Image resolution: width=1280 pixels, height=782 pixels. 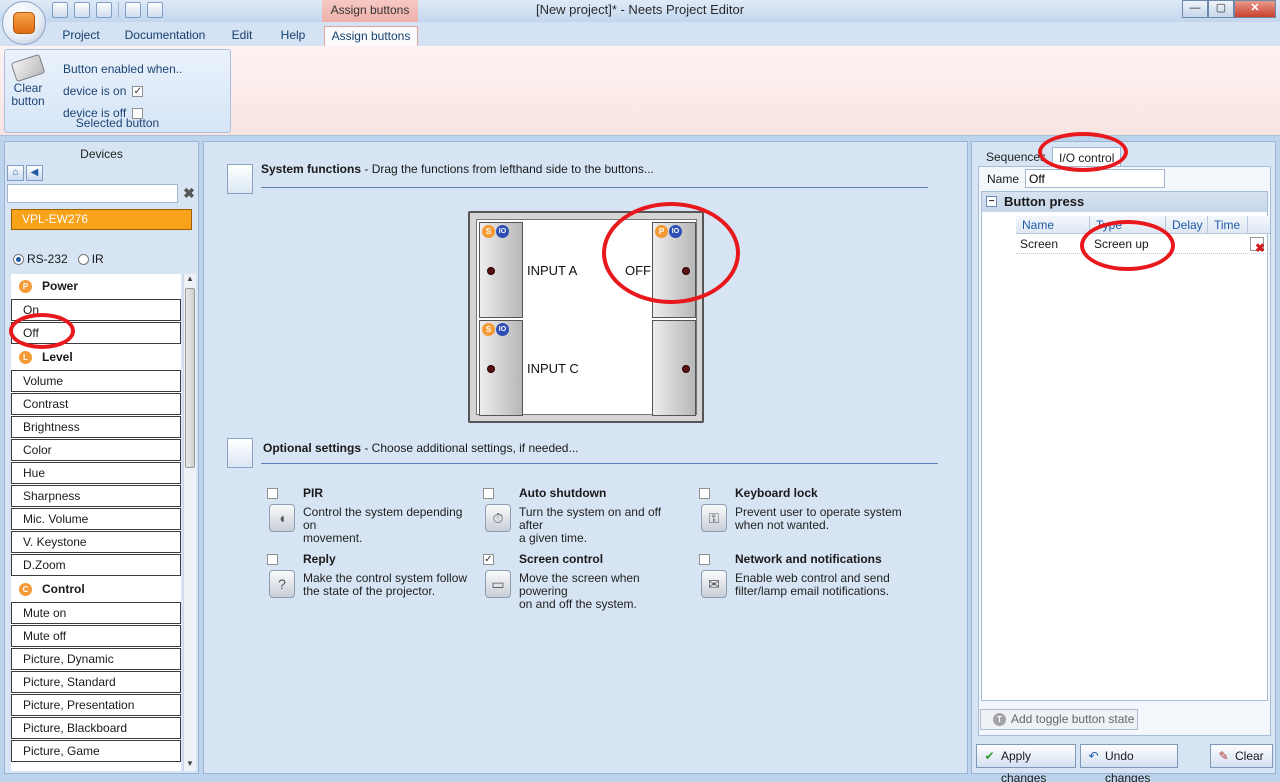 I want to click on ir-radio, so click(x=83, y=260).